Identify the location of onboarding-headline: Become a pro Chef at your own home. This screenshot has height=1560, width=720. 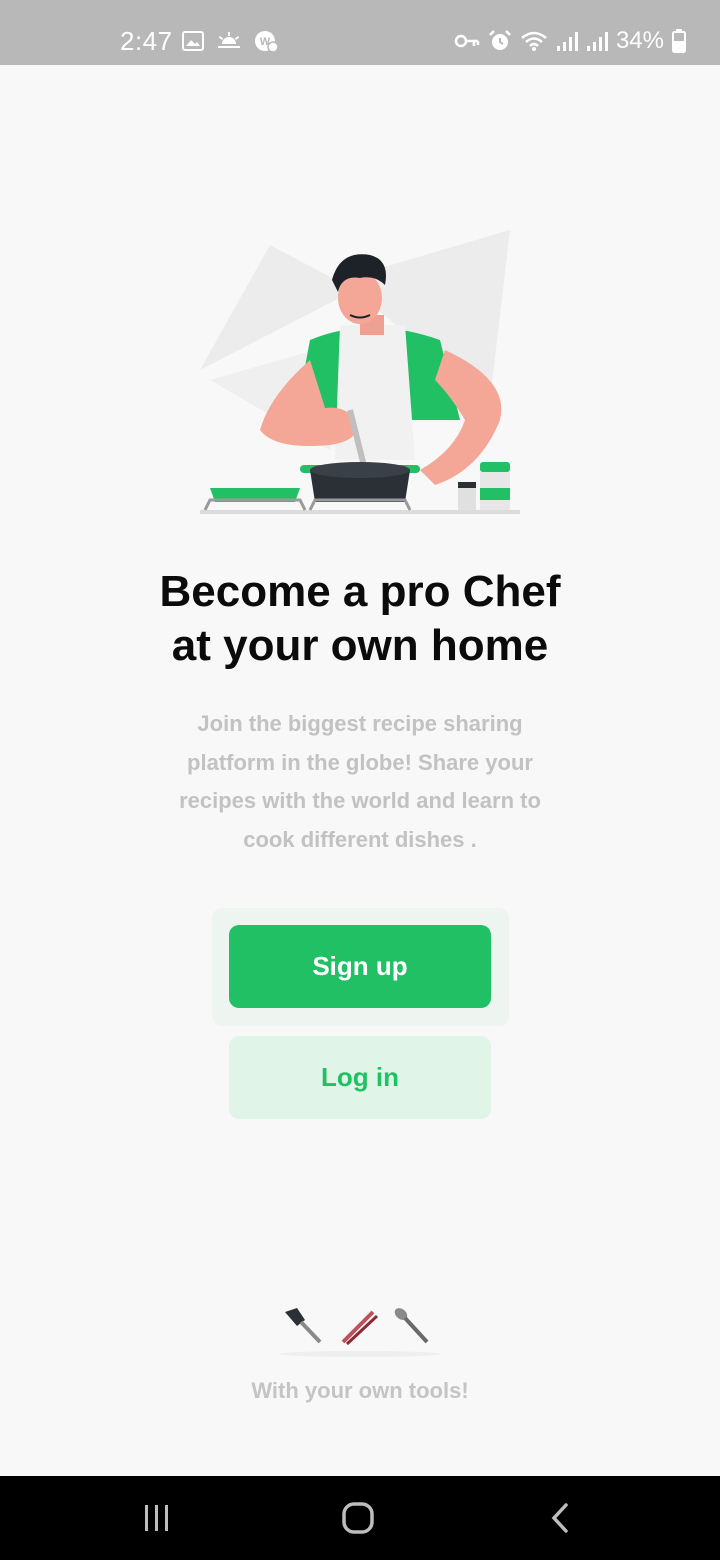
(360, 619).